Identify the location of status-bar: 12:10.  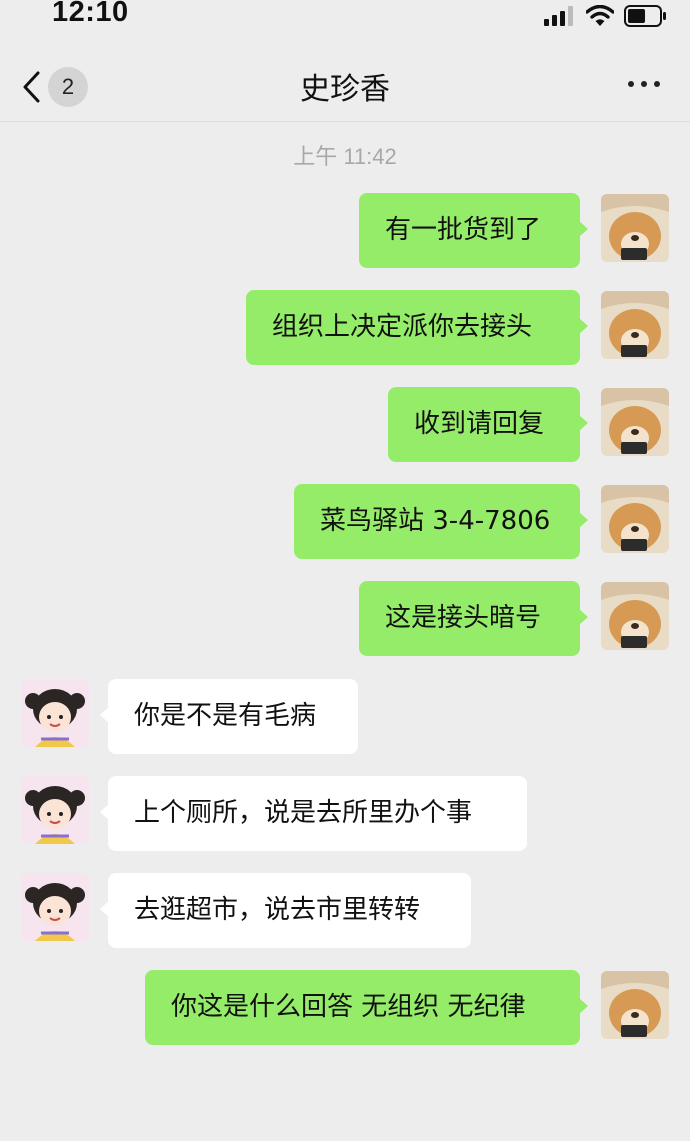
(345, 18).